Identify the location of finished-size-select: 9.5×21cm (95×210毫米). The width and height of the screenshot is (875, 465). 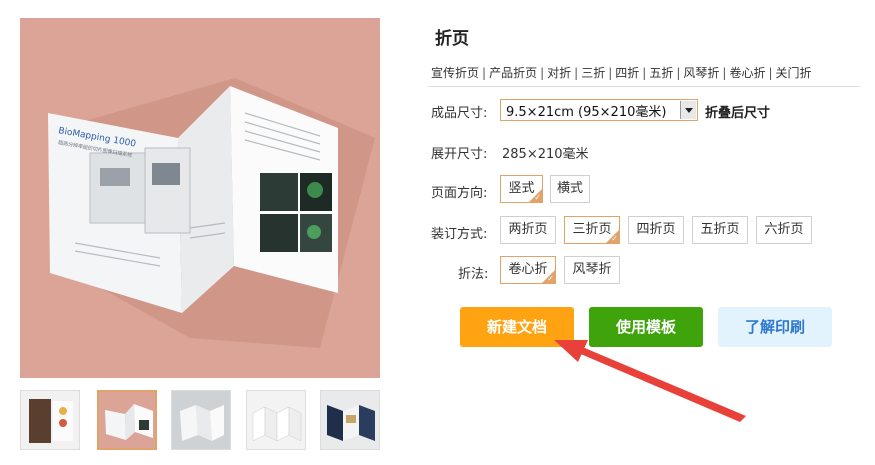
(599, 110).